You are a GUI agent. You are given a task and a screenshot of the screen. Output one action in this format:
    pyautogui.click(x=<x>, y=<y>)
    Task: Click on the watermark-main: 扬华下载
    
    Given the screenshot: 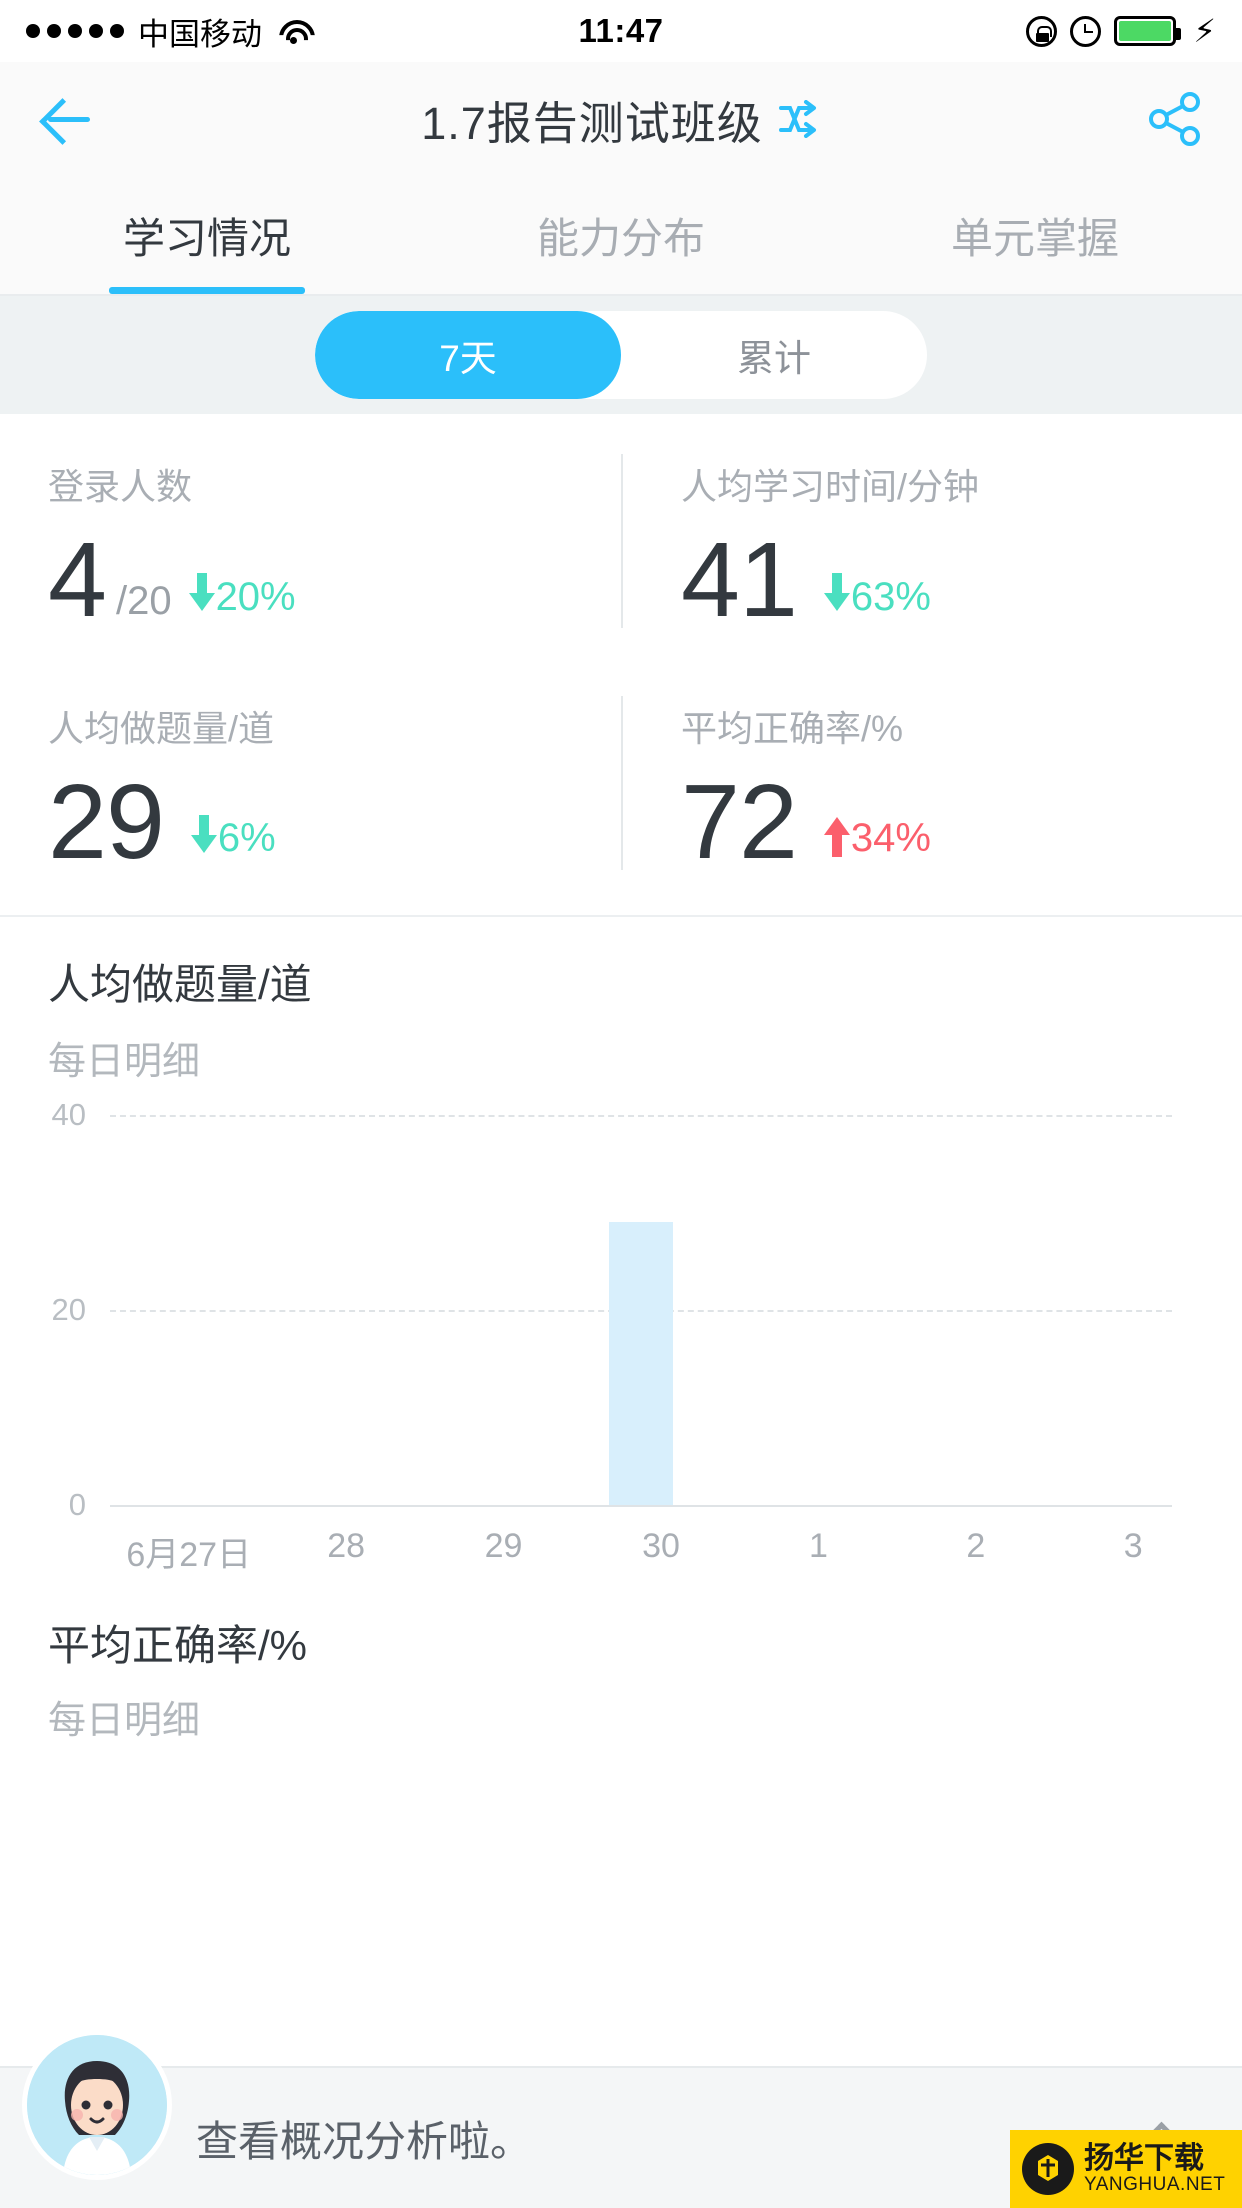 What is the action you would take?
    pyautogui.click(x=1144, y=2159)
    